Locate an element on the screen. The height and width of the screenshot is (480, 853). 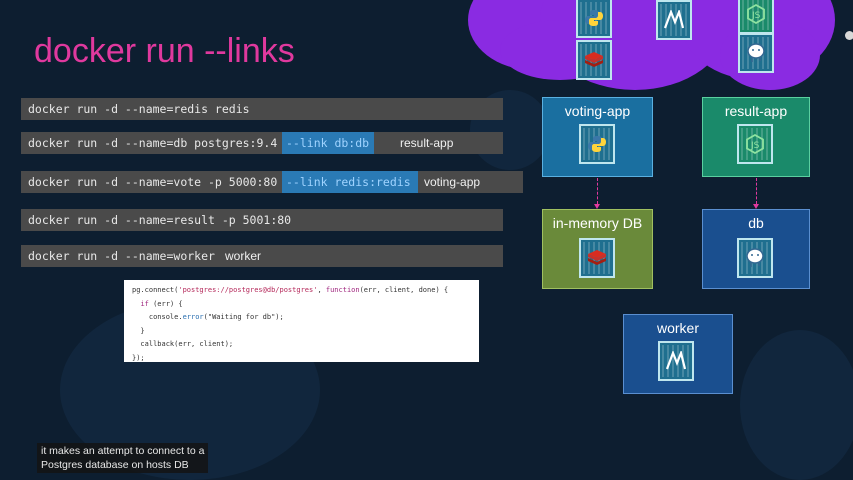
command-result: docker run -d --name=result -p 5001:80 is located at coordinates (262, 220).